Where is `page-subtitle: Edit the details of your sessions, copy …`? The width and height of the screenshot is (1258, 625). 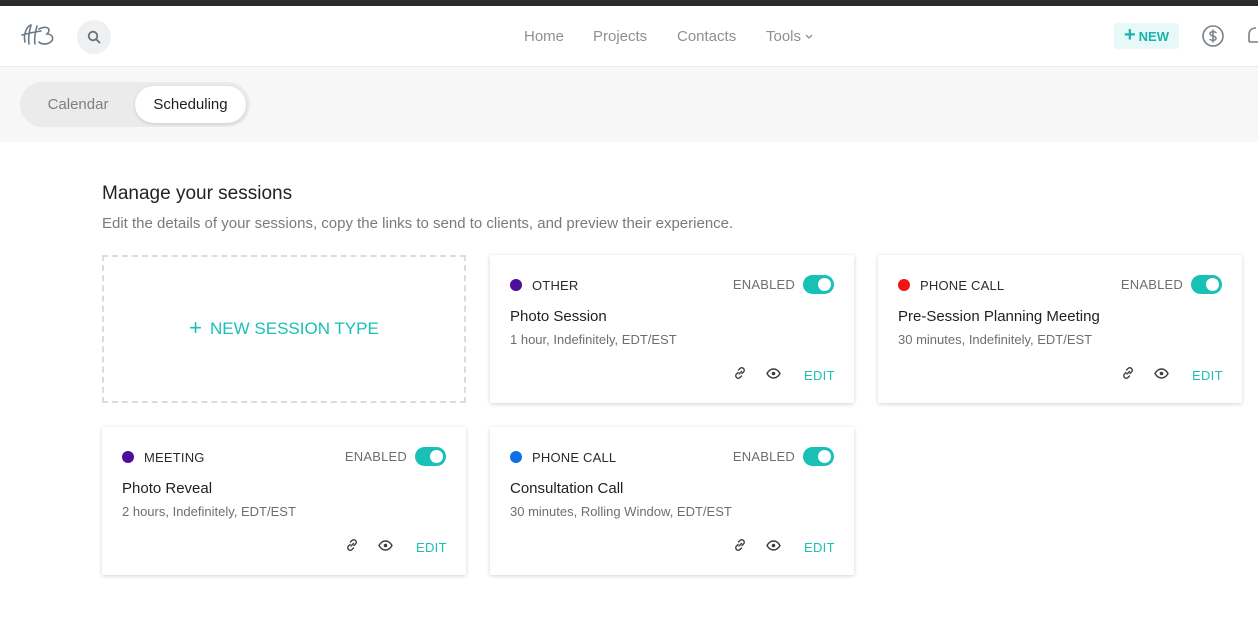
page-subtitle: Edit the details of your sessions, copy … is located at coordinates (418, 223).